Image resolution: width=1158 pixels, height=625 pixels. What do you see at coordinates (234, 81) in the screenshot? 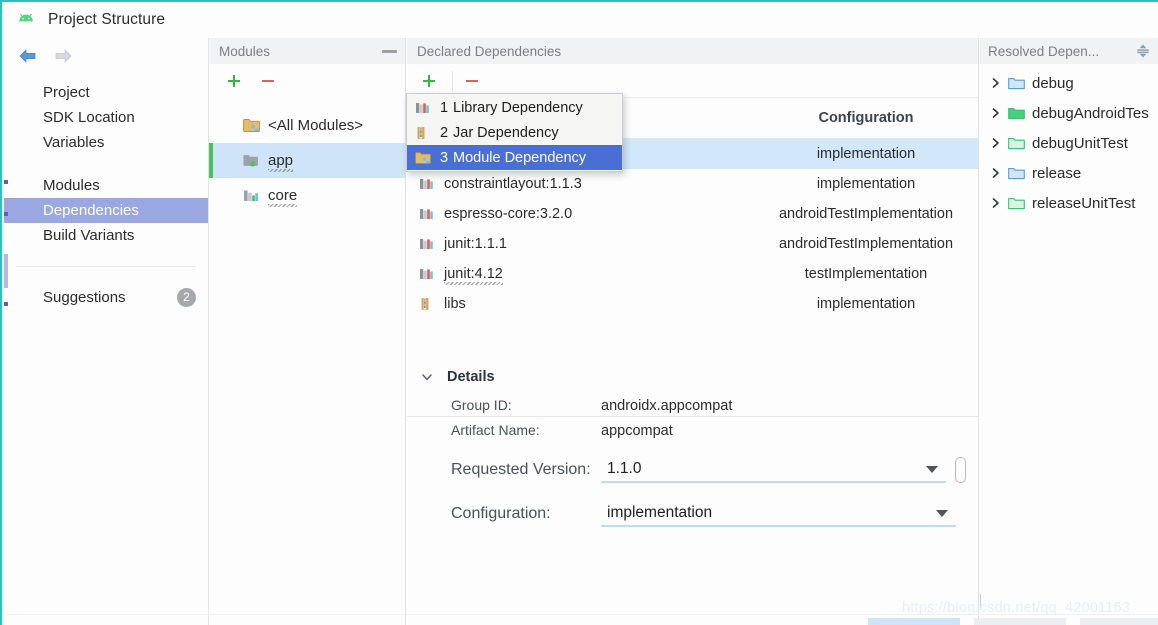
I see `add-module-button` at bounding box center [234, 81].